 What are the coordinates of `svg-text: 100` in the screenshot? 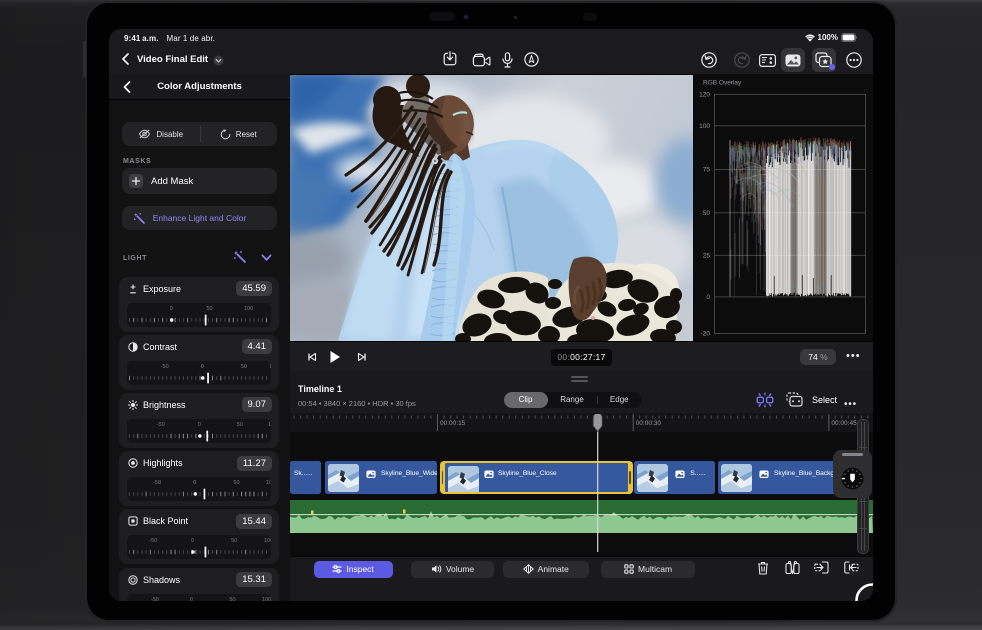 It's located at (704, 126).